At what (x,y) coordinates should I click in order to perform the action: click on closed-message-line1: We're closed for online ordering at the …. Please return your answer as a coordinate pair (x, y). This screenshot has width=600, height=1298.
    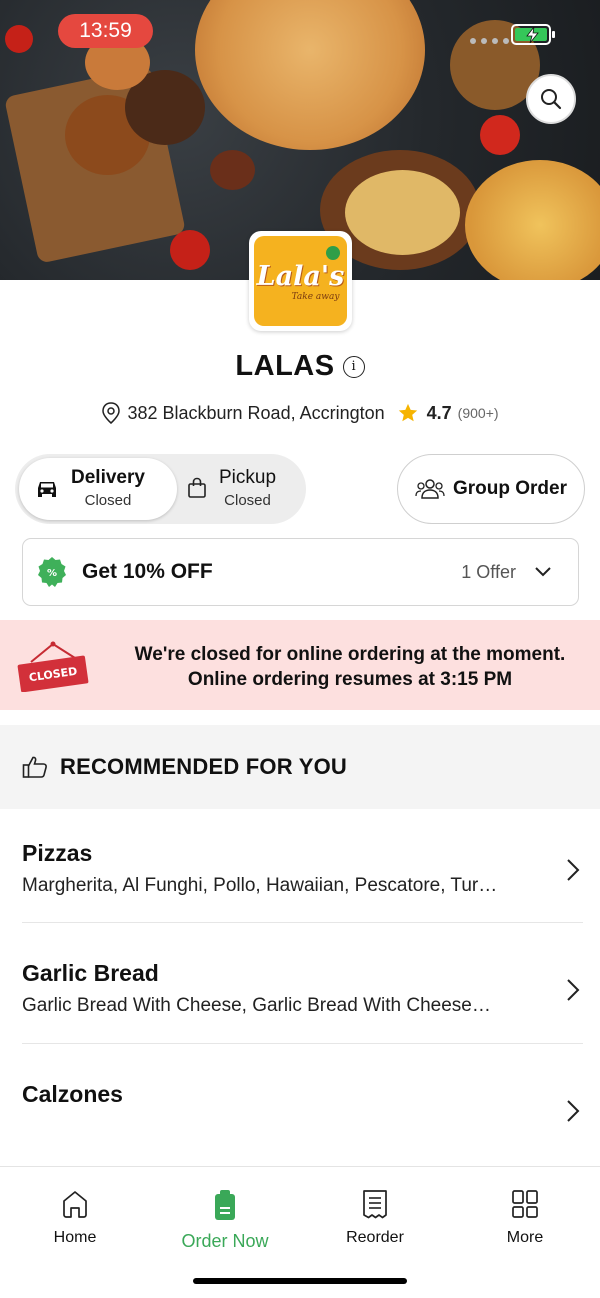
    Looking at the image, I should click on (350, 654).